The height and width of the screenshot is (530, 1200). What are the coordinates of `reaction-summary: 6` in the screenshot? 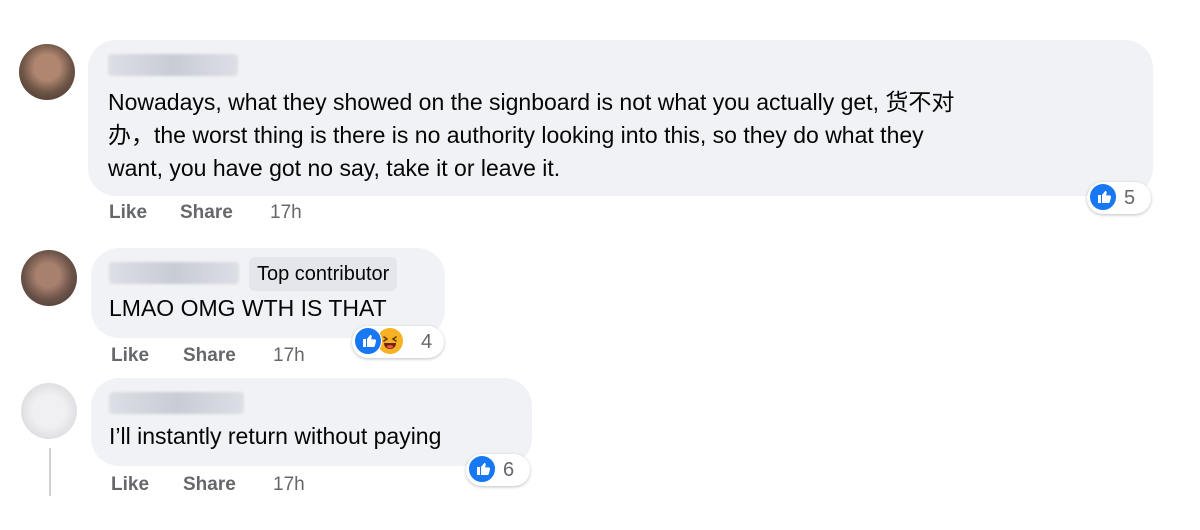 It's located at (498, 470).